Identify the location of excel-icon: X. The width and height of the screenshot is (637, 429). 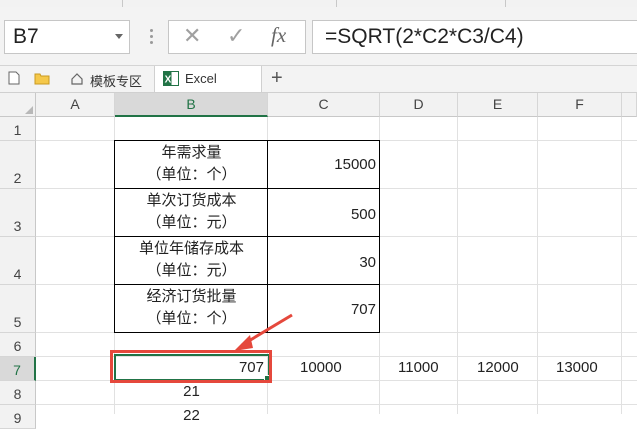
(171, 78).